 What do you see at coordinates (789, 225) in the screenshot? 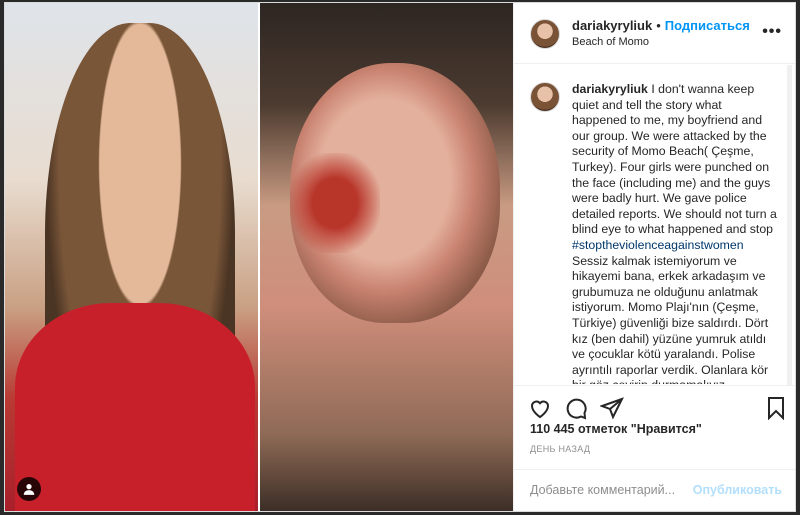
I see `comments-scrollbar` at bounding box center [789, 225].